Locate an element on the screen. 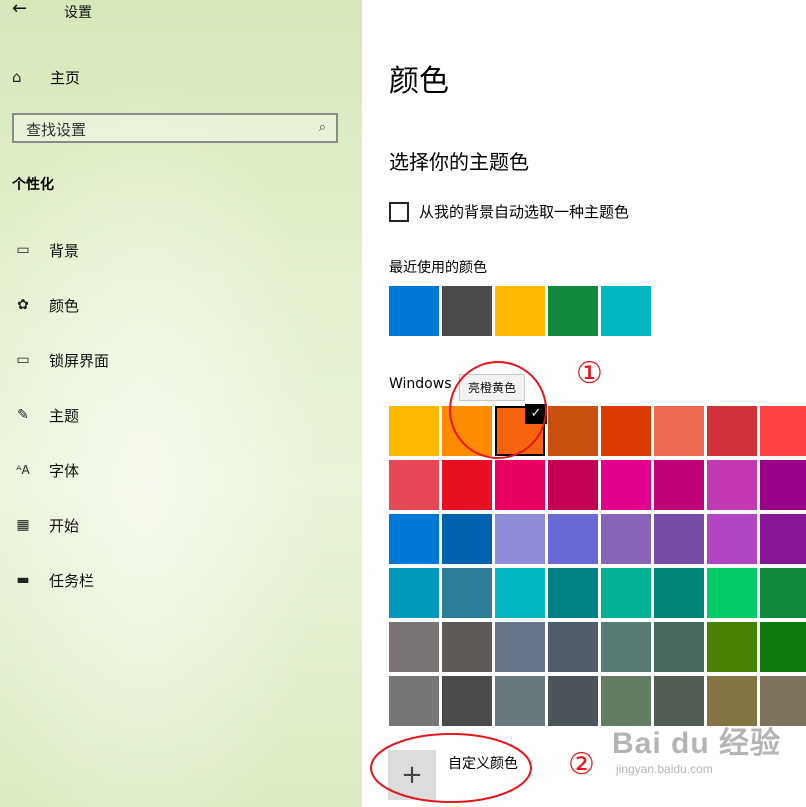 The height and width of the screenshot is (807, 806). plus-icon: + is located at coordinates (412, 775).